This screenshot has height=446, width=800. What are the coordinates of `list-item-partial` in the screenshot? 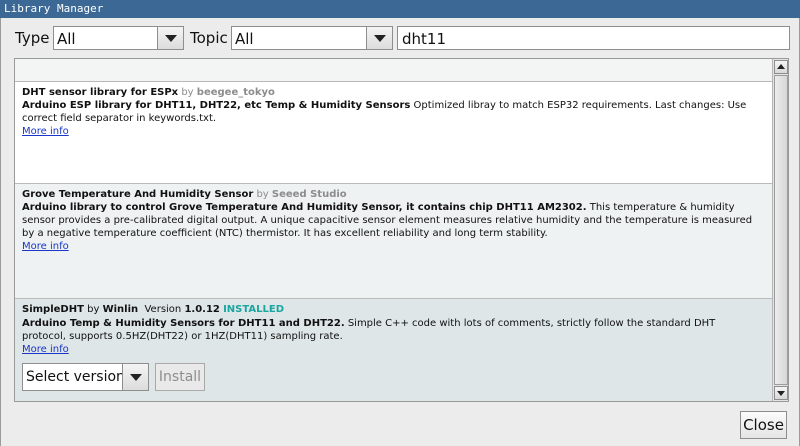 It's located at (393, 70).